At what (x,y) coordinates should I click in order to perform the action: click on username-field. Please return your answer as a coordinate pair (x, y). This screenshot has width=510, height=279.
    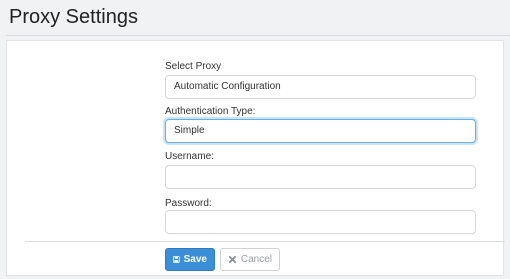
    Looking at the image, I should click on (320, 177).